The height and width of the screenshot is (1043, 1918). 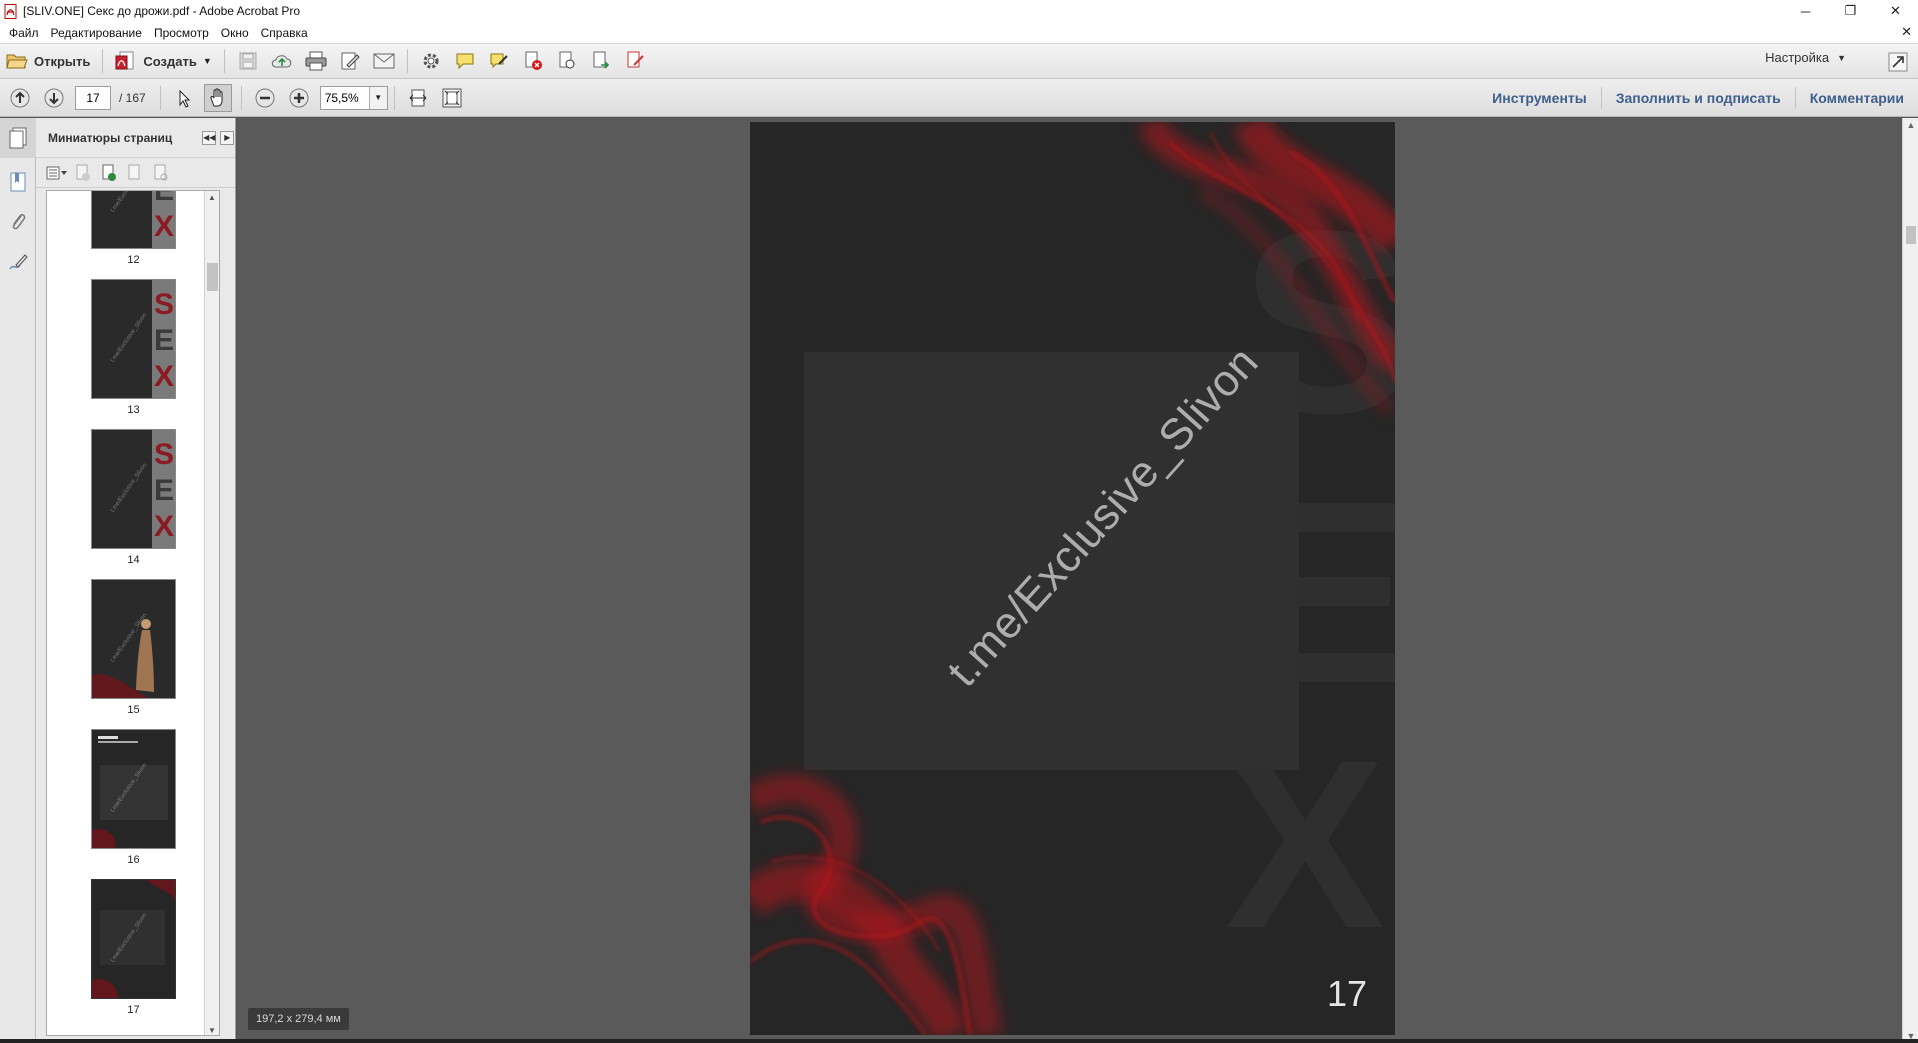 What do you see at coordinates (135, 173) in the screenshot?
I see `rotate-page-tool` at bounding box center [135, 173].